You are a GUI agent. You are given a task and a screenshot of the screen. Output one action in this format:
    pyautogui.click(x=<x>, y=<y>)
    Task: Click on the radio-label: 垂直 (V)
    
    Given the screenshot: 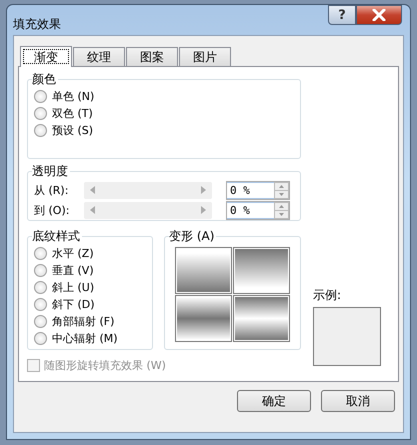 What is the action you would take?
    pyautogui.click(x=73, y=270)
    